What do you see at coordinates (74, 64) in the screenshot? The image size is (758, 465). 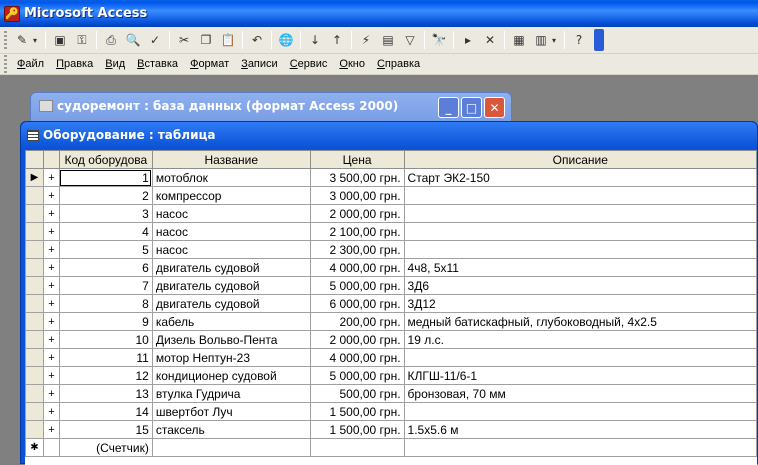 I see `menu-edit: Правка` at bounding box center [74, 64].